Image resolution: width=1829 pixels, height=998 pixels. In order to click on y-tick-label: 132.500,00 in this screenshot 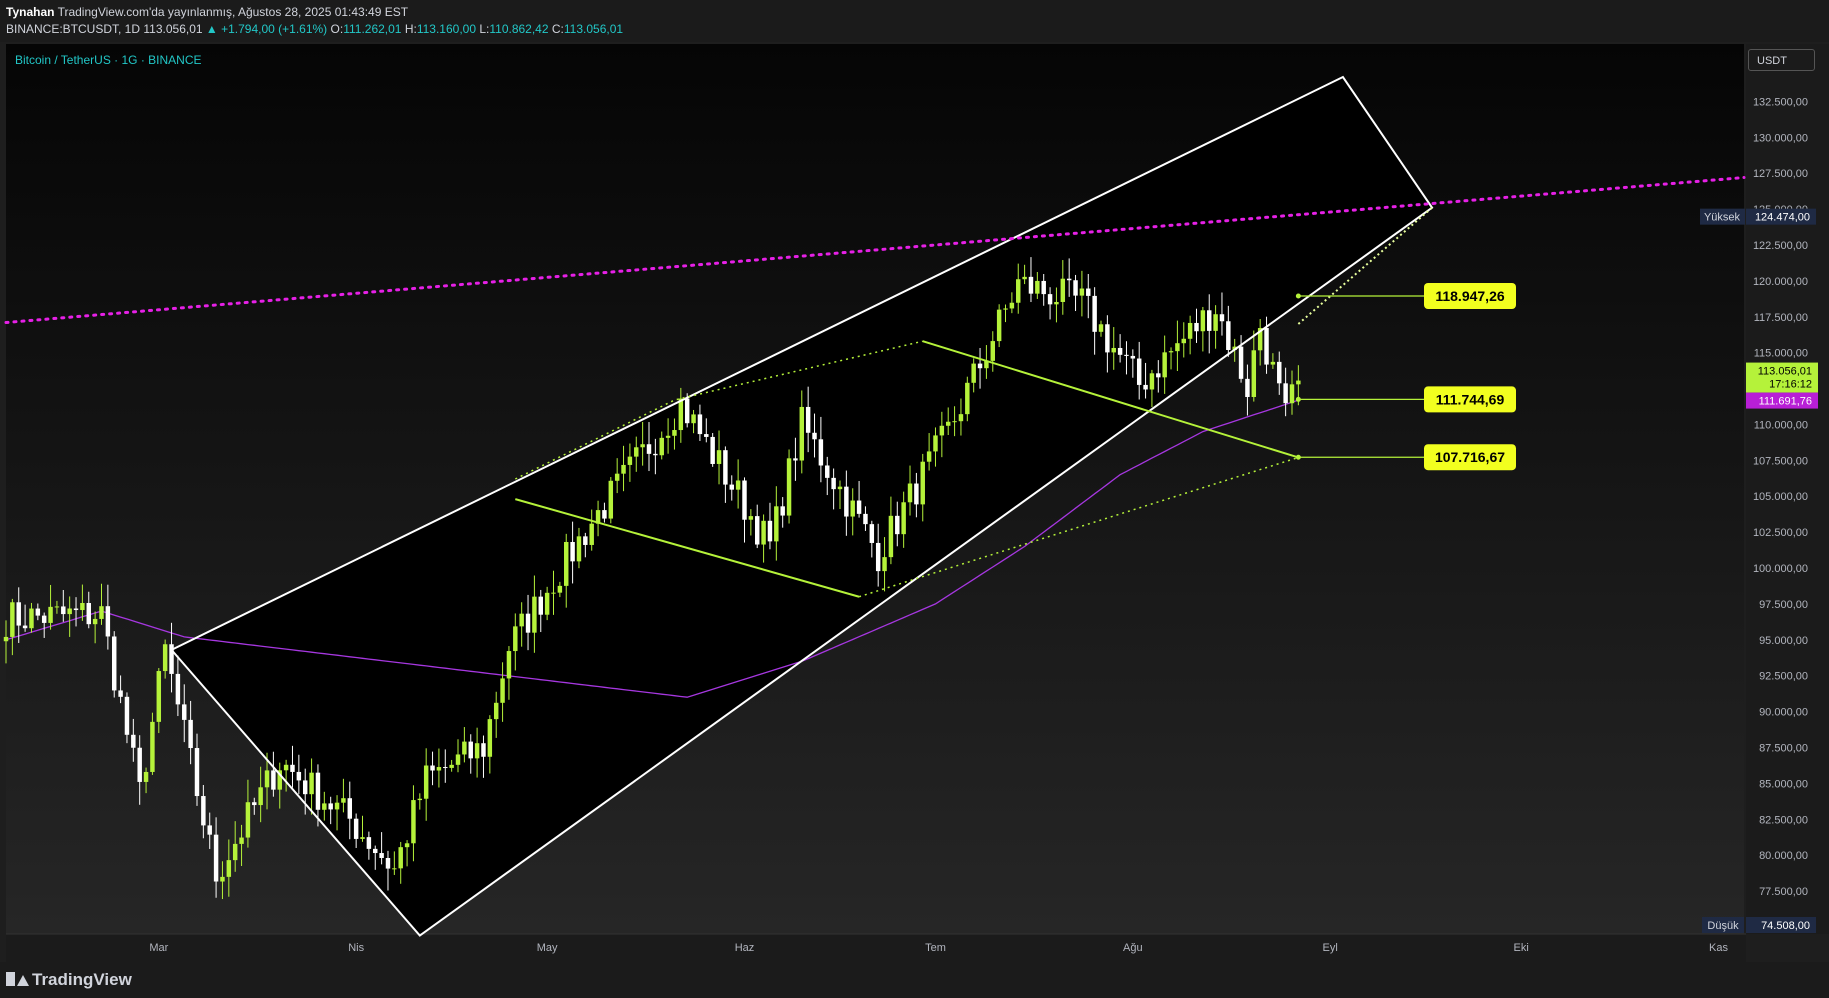, I will do `click(1780, 102)`.